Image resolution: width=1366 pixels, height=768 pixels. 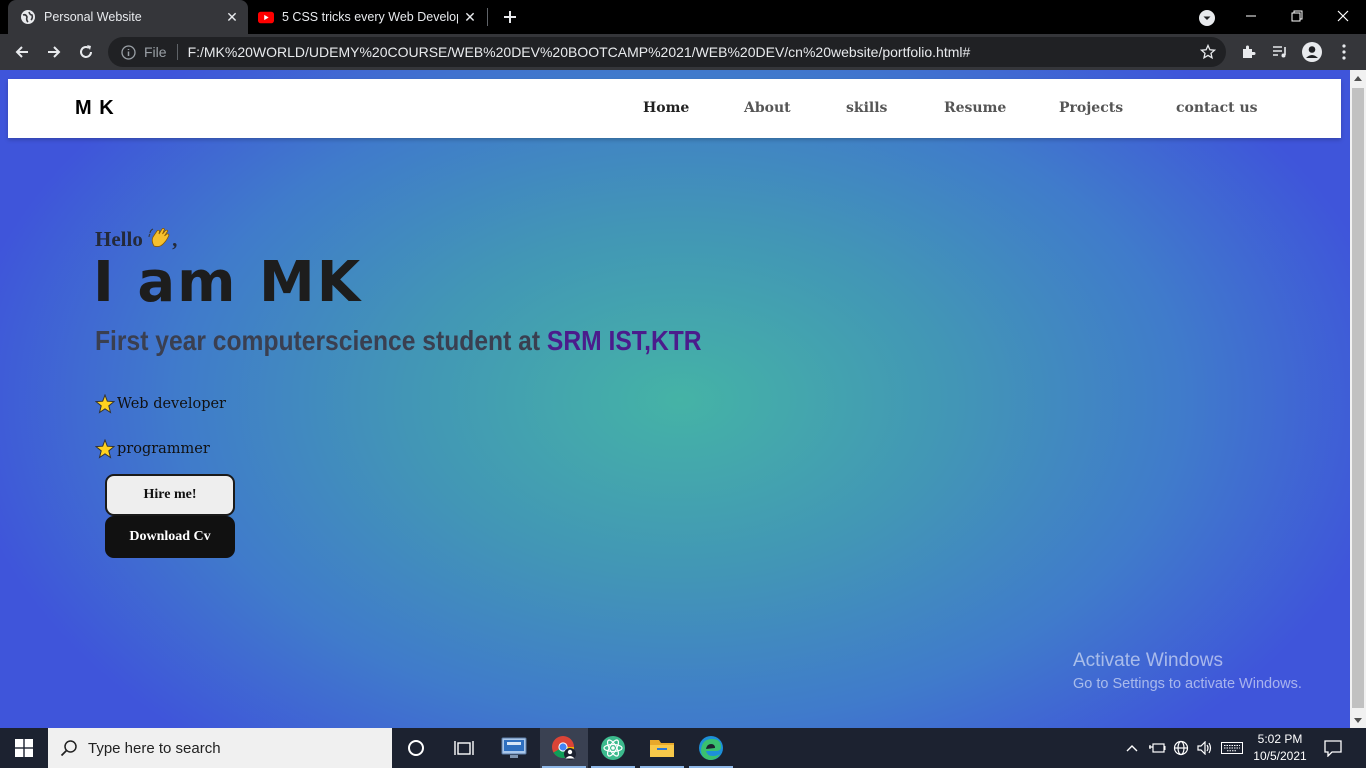 I want to click on reload-button, so click(x=86, y=52).